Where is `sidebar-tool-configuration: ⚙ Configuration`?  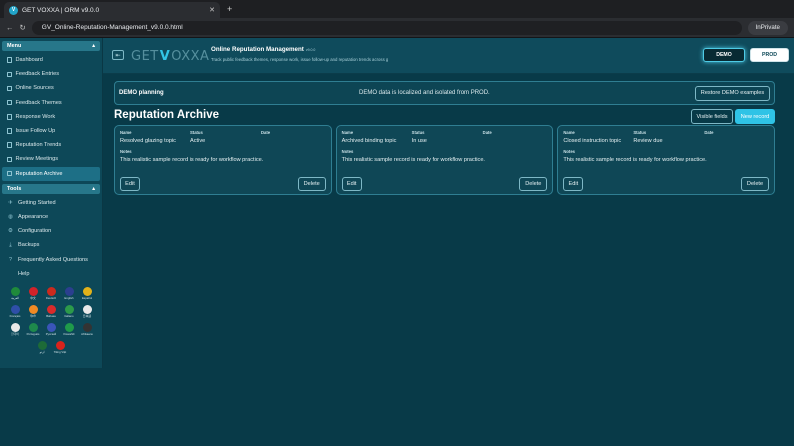
sidebar-tool-configuration: ⚙ Configuration is located at coordinates (51, 231).